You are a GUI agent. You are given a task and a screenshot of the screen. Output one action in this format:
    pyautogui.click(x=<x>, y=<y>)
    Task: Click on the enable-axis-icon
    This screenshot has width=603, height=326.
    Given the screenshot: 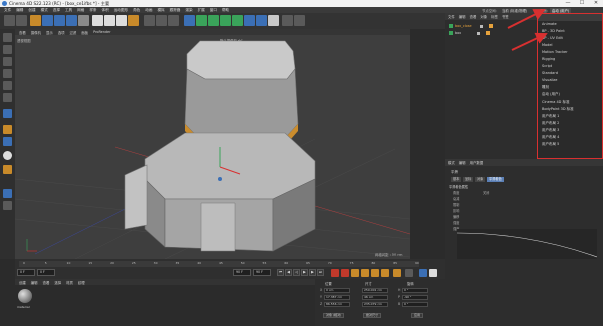 What is the action you would take?
    pyautogui.click(x=7, y=129)
    